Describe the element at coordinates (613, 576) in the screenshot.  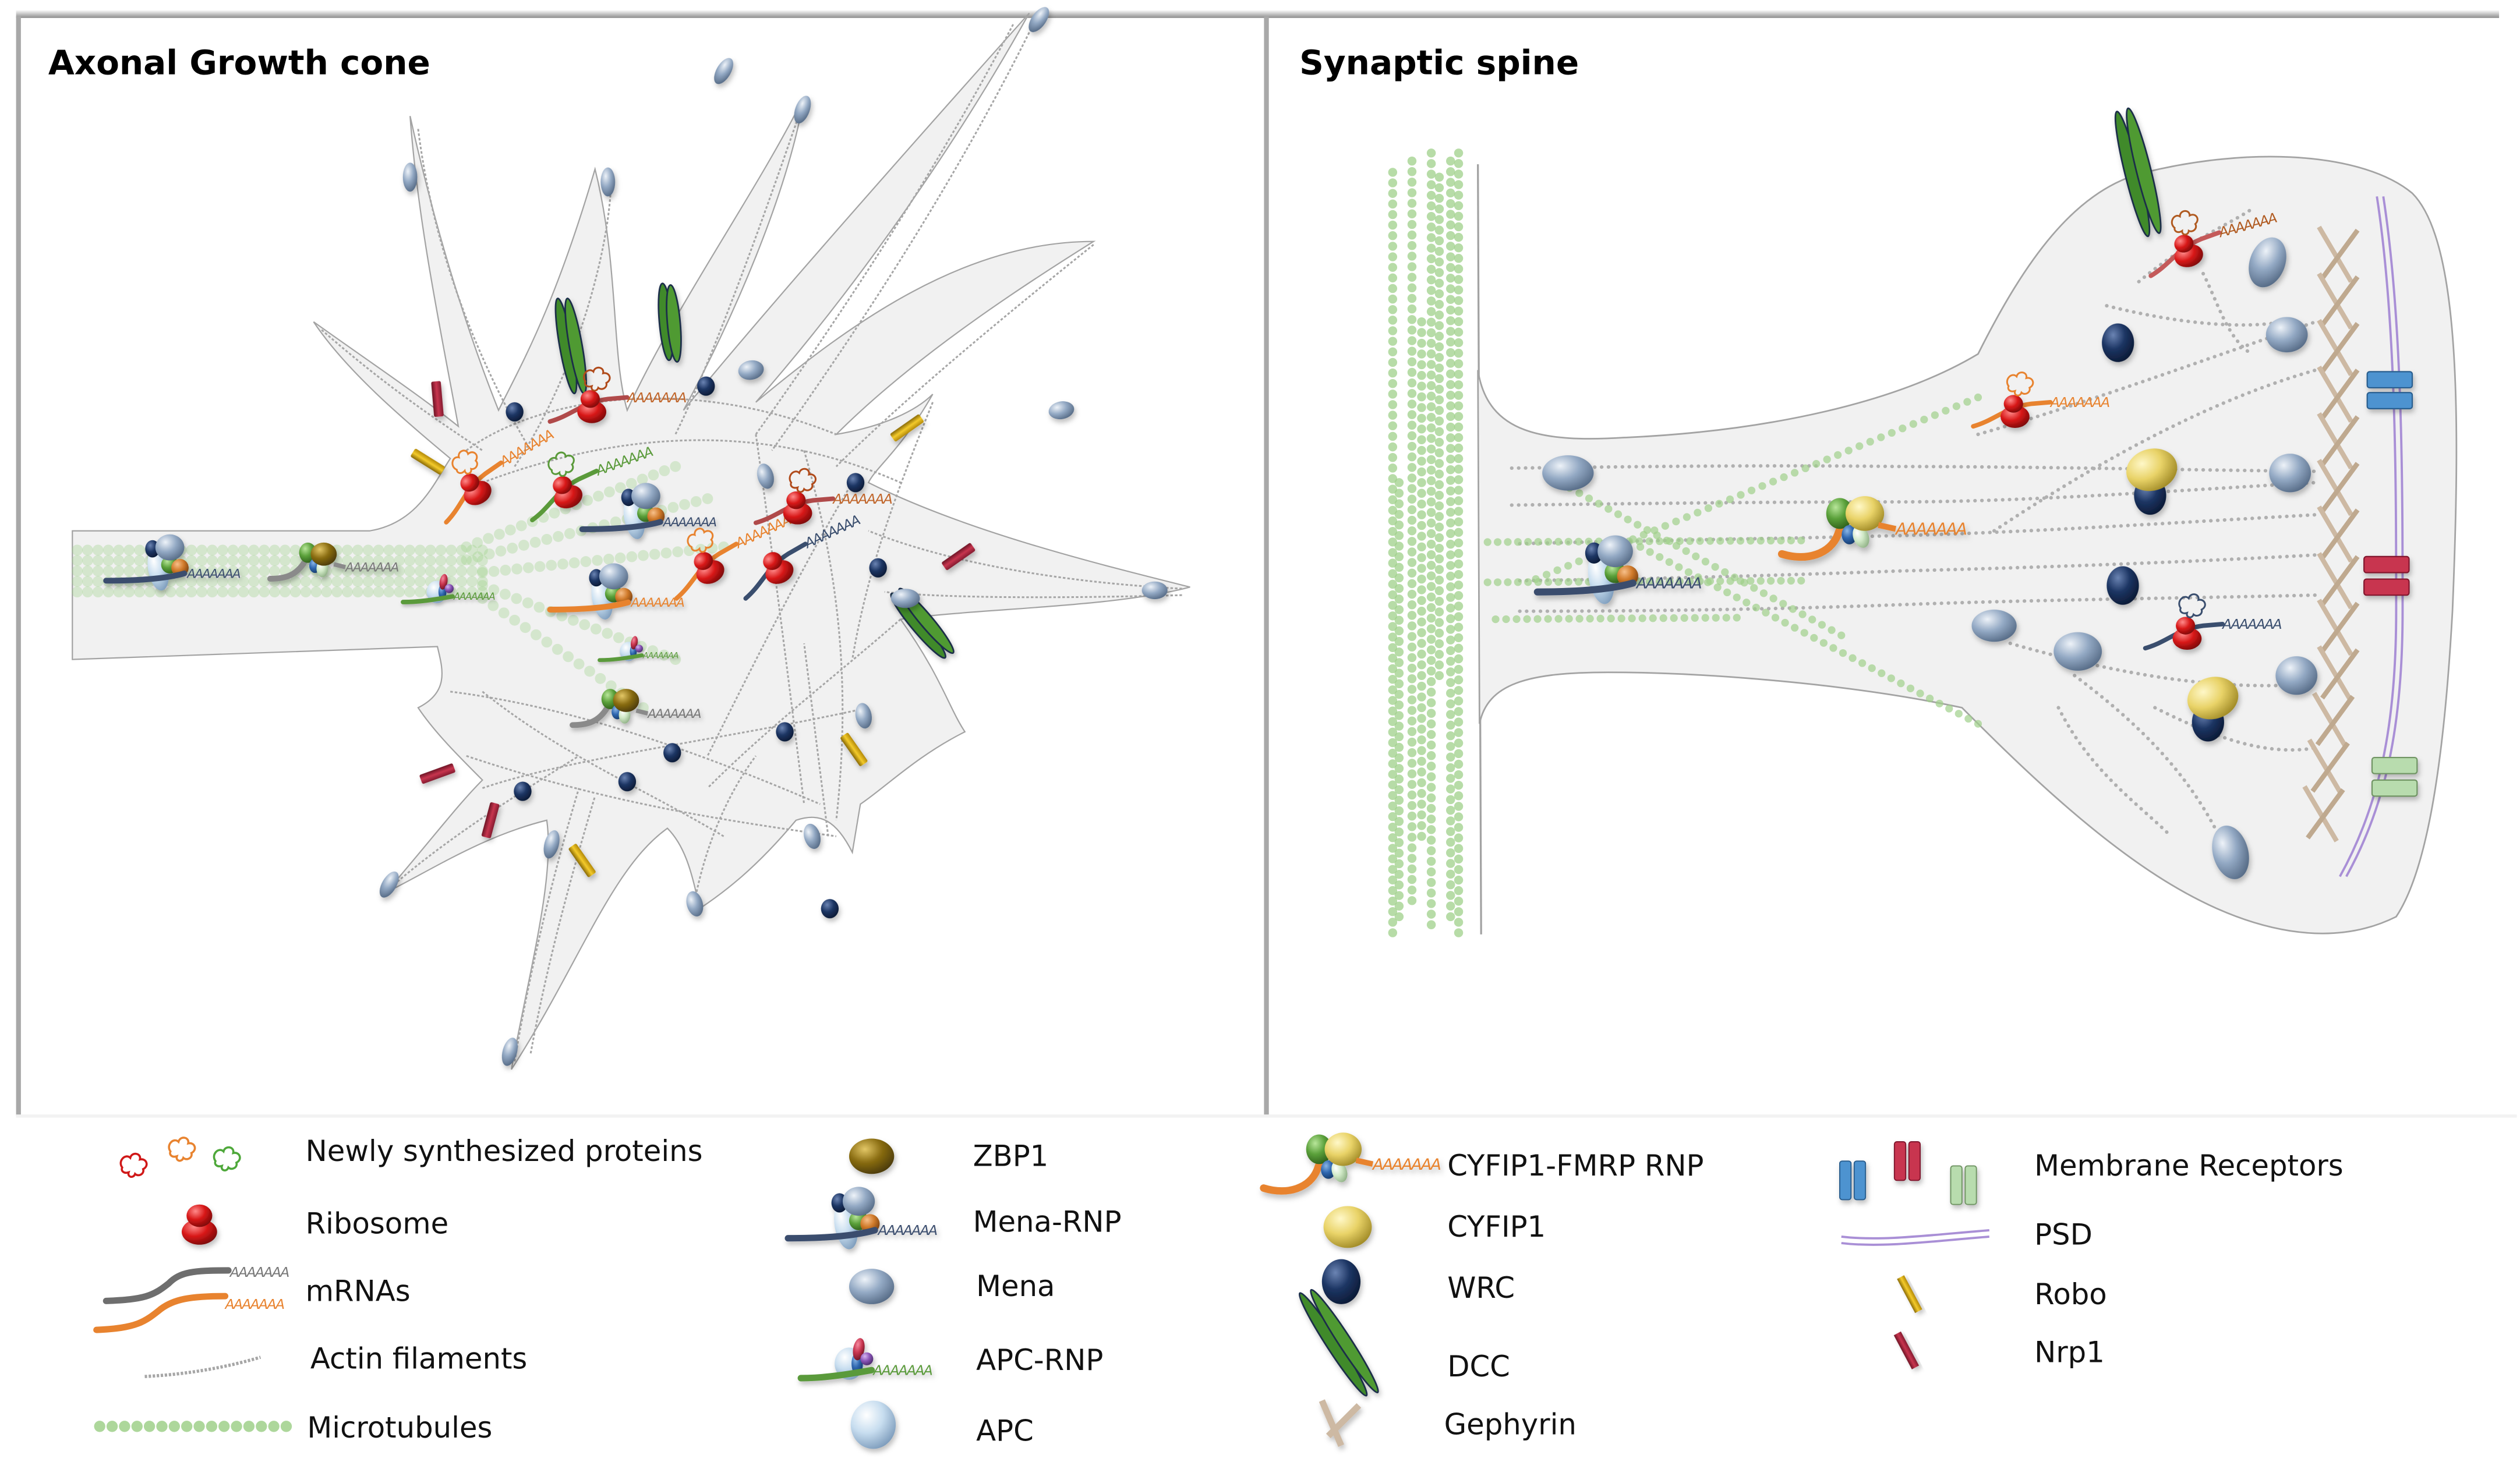
I see `mena-subunit` at that location.